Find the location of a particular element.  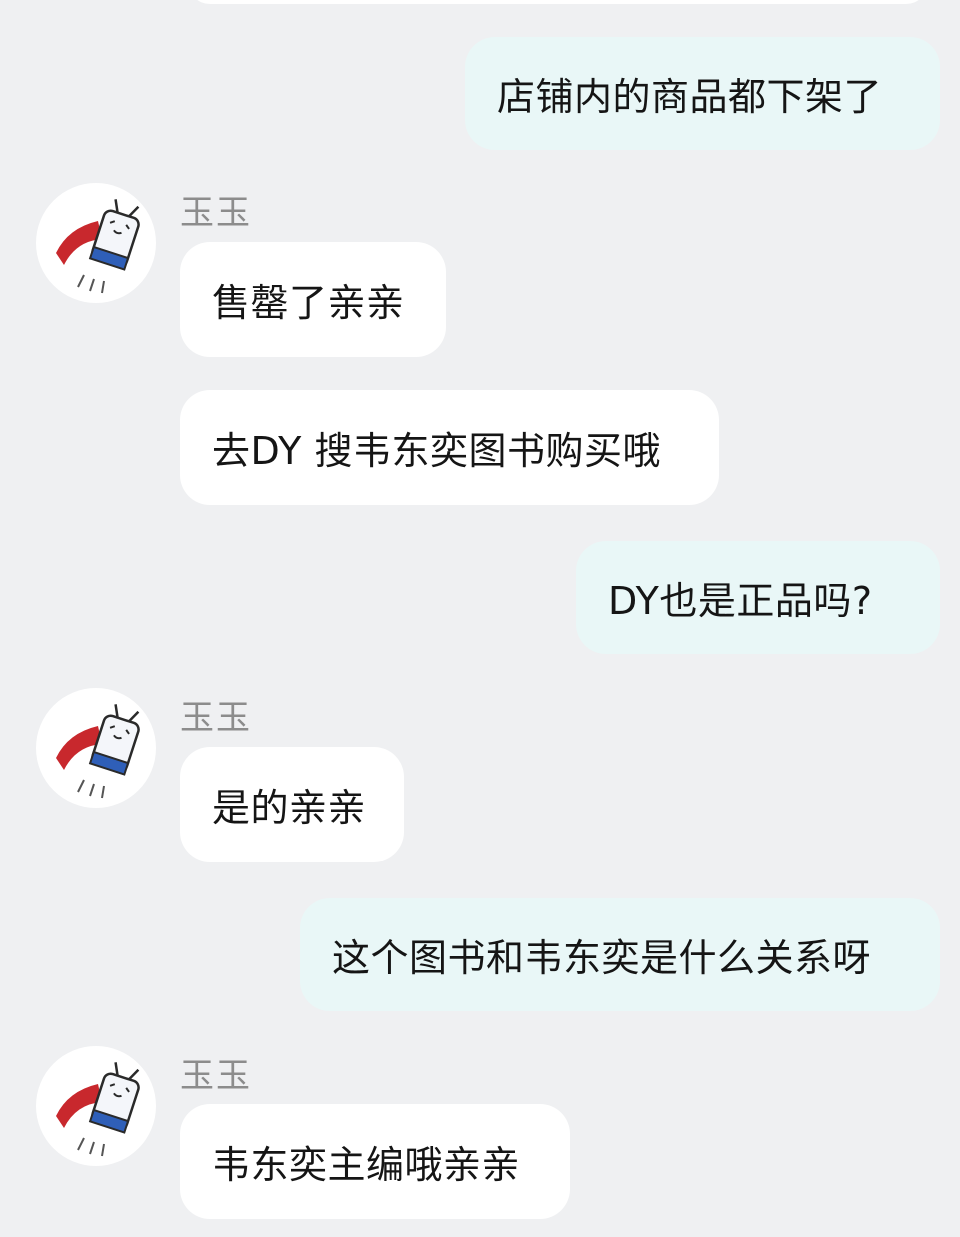

message-text: 是的亲亲 is located at coordinates (289, 808).